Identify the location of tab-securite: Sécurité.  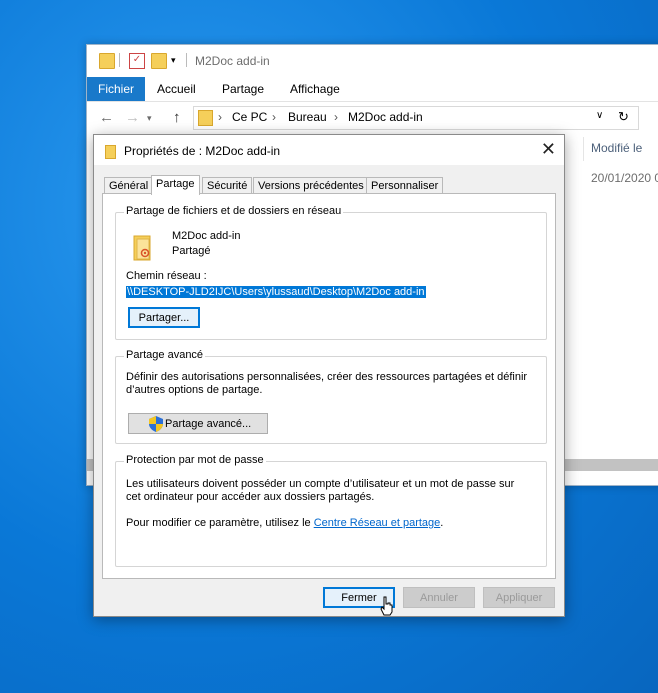
(227, 185).